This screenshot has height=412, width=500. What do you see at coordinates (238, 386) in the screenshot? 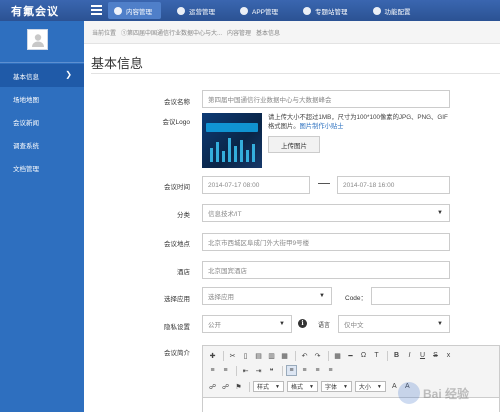
I see `anchor-flag-icon: ⚑` at bounding box center [238, 386].